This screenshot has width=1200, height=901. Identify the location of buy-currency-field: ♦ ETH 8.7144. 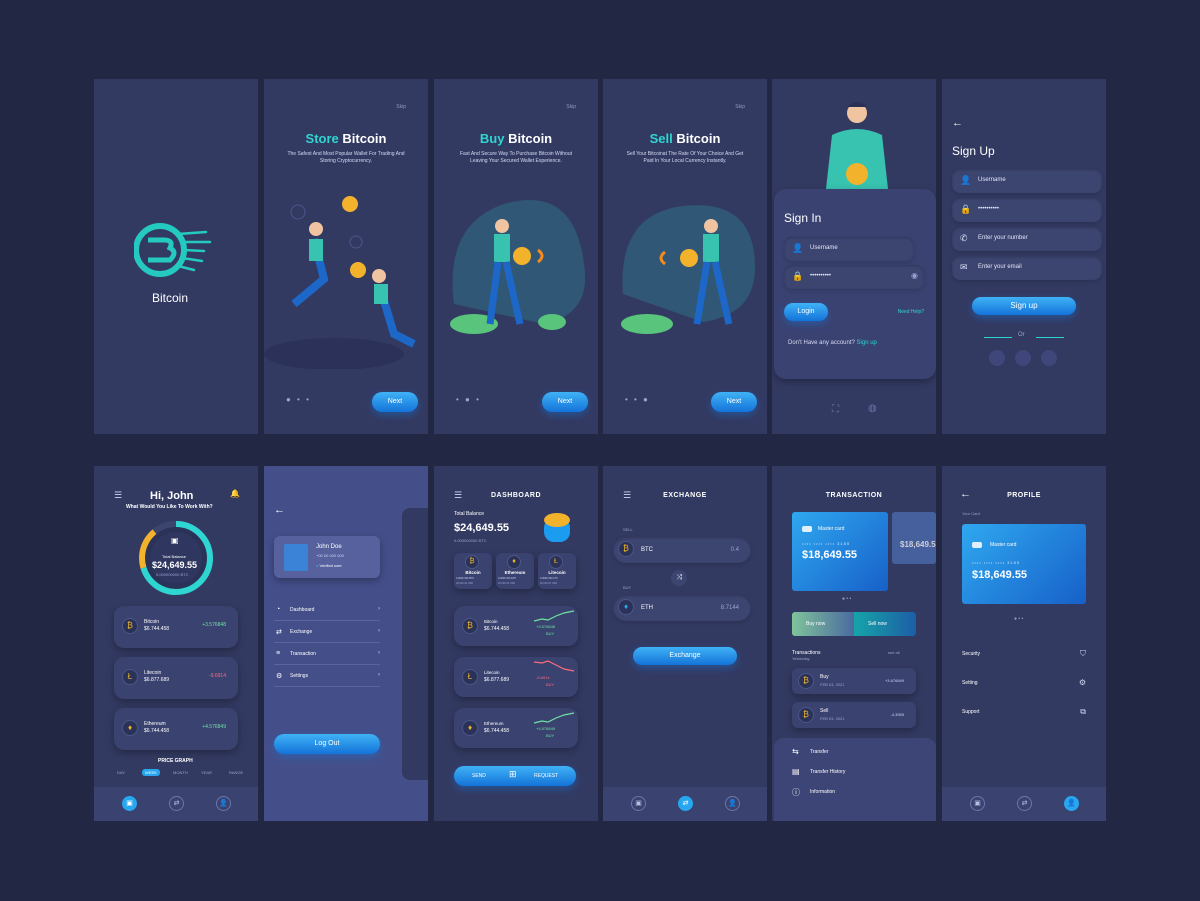
(682, 608).